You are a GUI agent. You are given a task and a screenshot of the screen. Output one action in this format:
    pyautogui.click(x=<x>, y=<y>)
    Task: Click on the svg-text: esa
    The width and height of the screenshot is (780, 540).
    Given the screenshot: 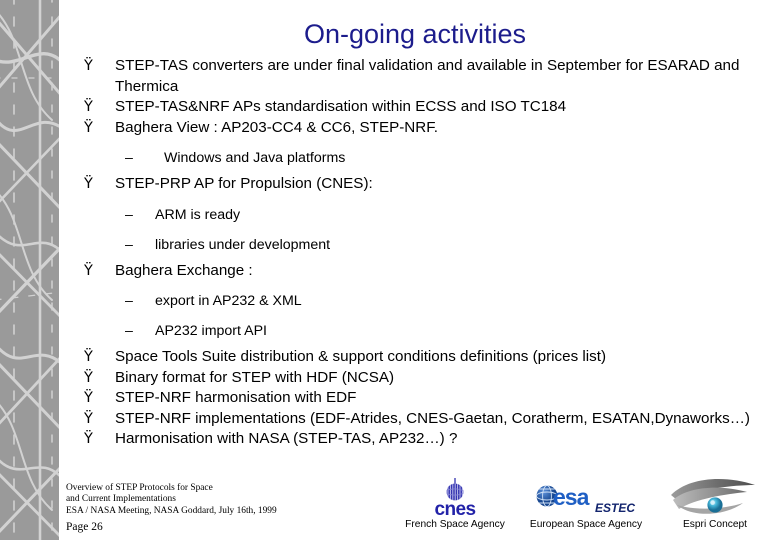 What is the action you would take?
    pyautogui.click(x=571, y=497)
    